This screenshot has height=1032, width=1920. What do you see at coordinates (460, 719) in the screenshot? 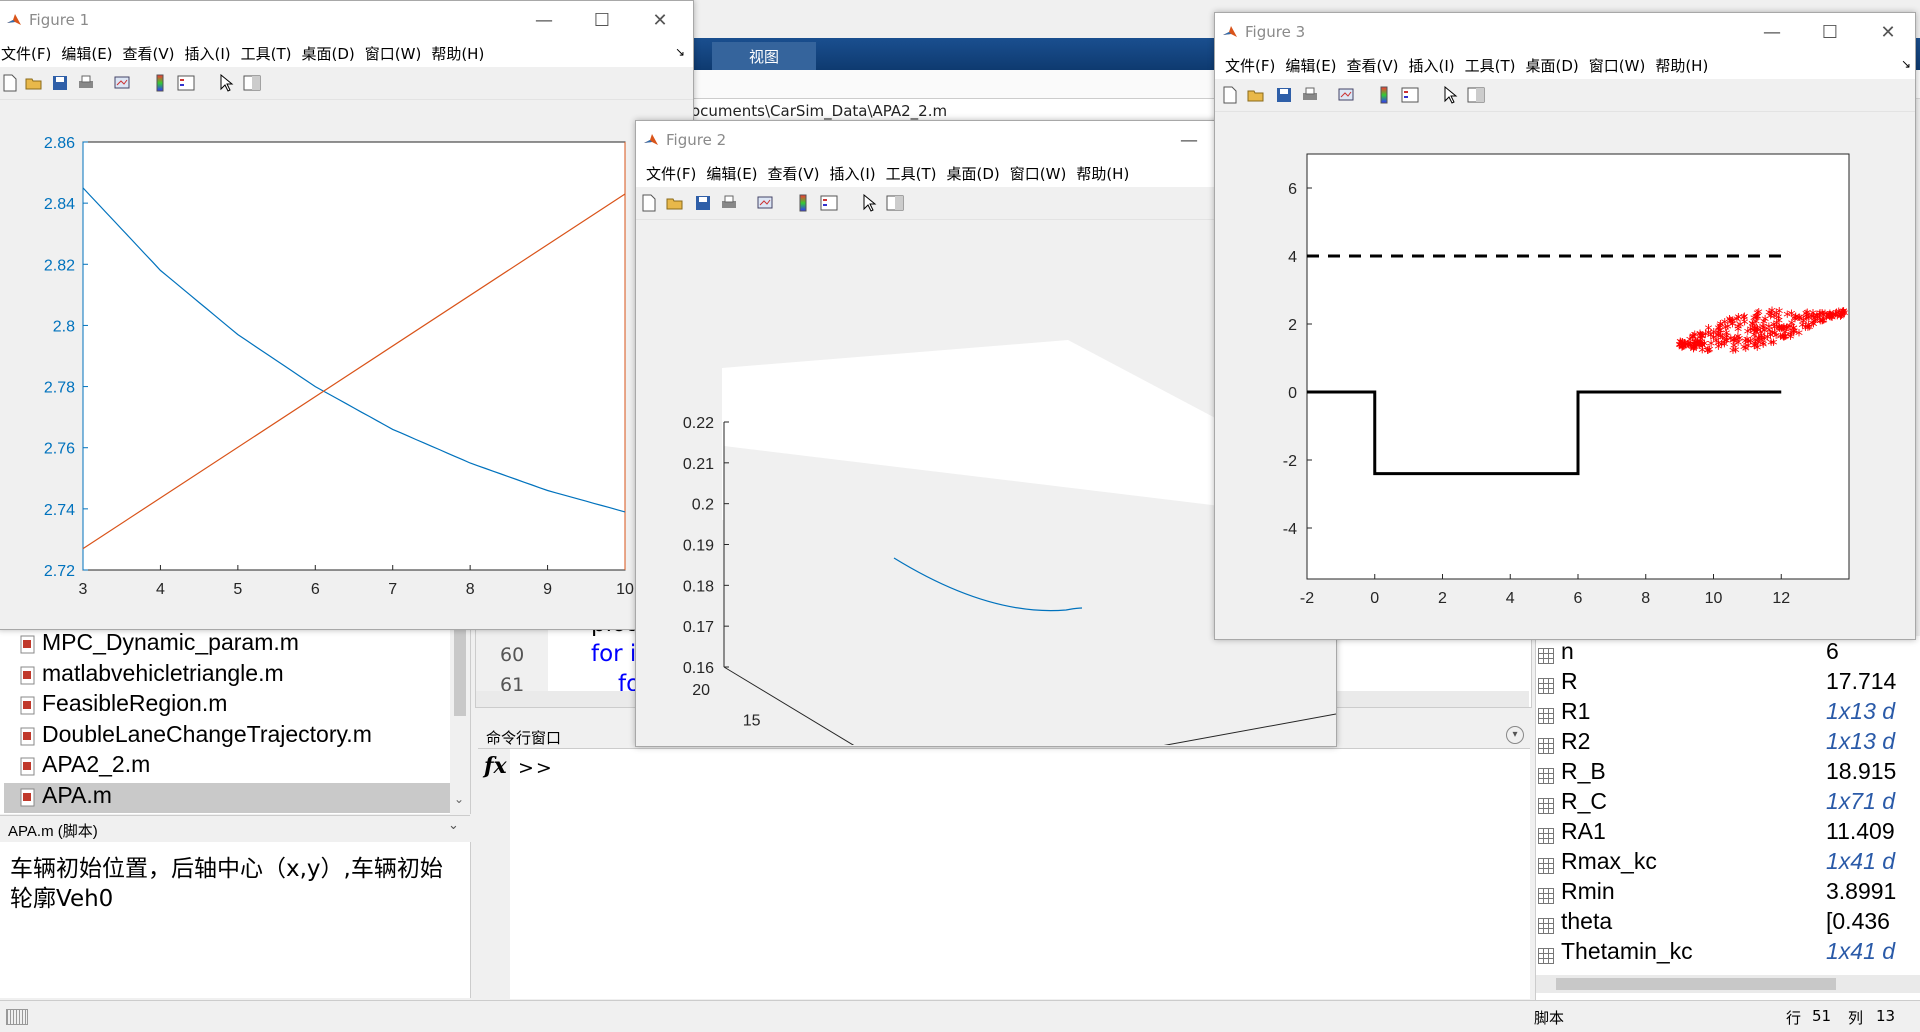
I see `folder-scrollbar: ⌄` at bounding box center [460, 719].